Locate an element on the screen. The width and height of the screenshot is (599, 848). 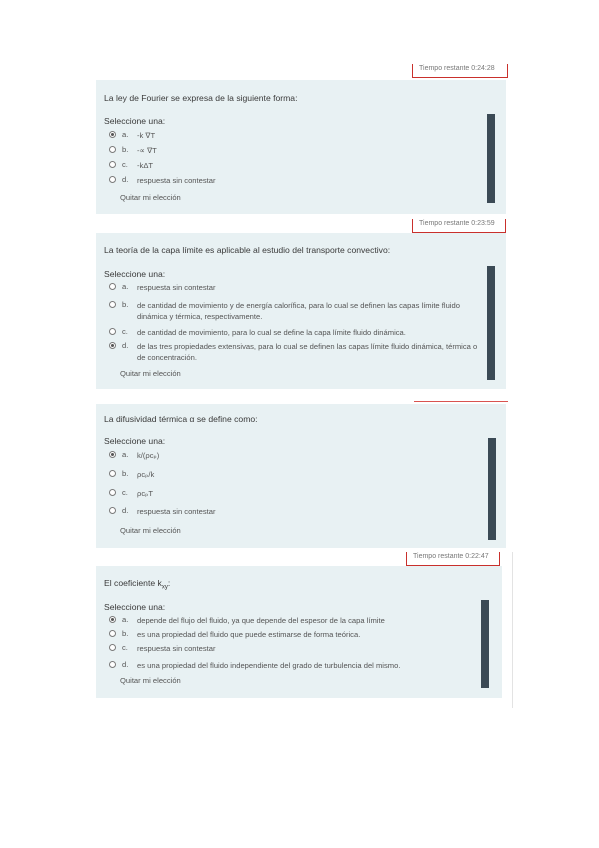
page-edge-line is located at coordinates (512, 630).